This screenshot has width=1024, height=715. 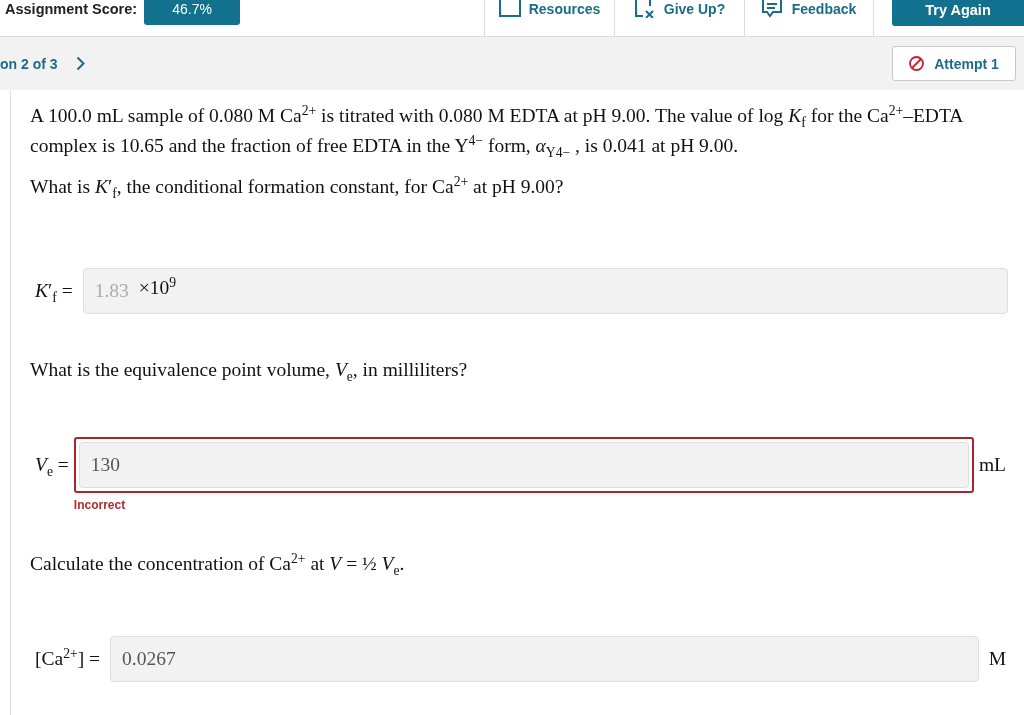 What do you see at coordinates (157, 288) in the screenshot?
I see `exponent-suffix: ×10$^{9}$` at bounding box center [157, 288].